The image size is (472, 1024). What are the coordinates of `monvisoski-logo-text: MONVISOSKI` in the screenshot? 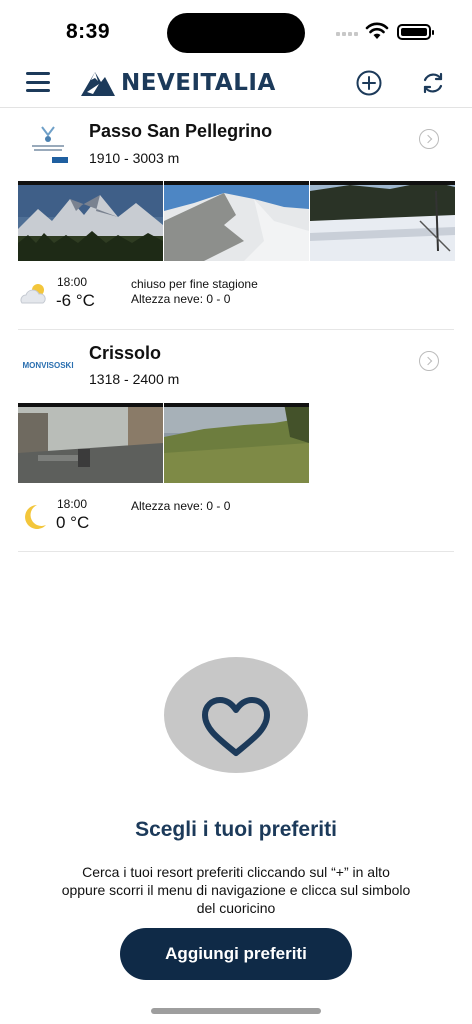 It's located at (48, 365).